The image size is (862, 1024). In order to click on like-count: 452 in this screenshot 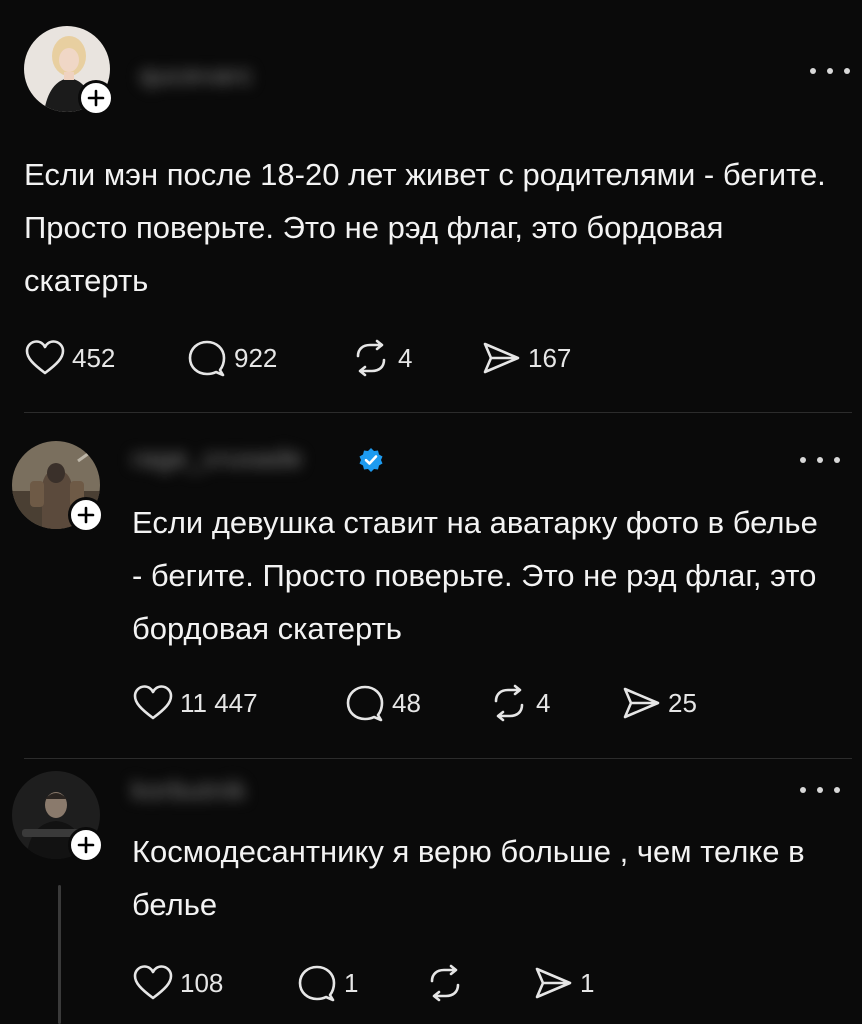, I will do `click(94, 357)`.